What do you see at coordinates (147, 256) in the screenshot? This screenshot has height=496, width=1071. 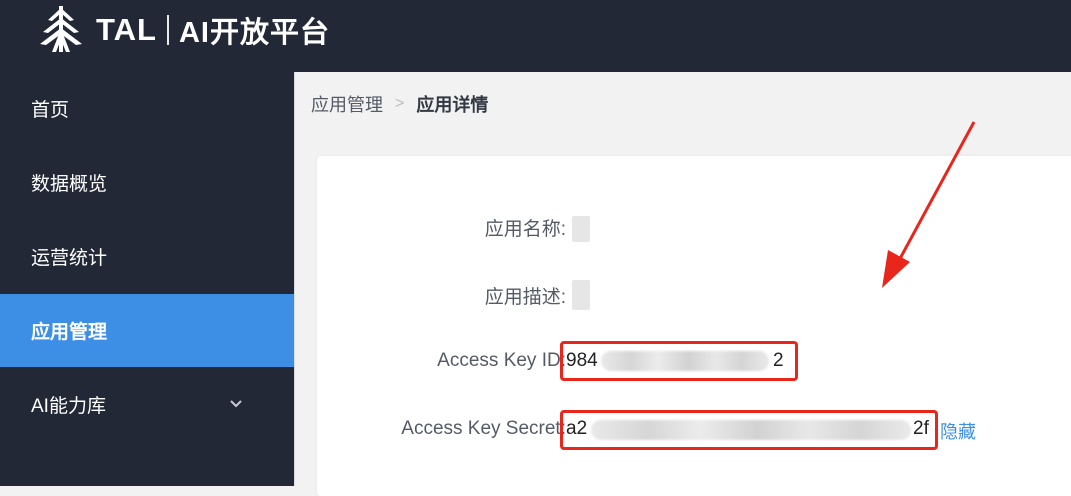 I see `sidebar-item-operations: 运营统计` at bounding box center [147, 256].